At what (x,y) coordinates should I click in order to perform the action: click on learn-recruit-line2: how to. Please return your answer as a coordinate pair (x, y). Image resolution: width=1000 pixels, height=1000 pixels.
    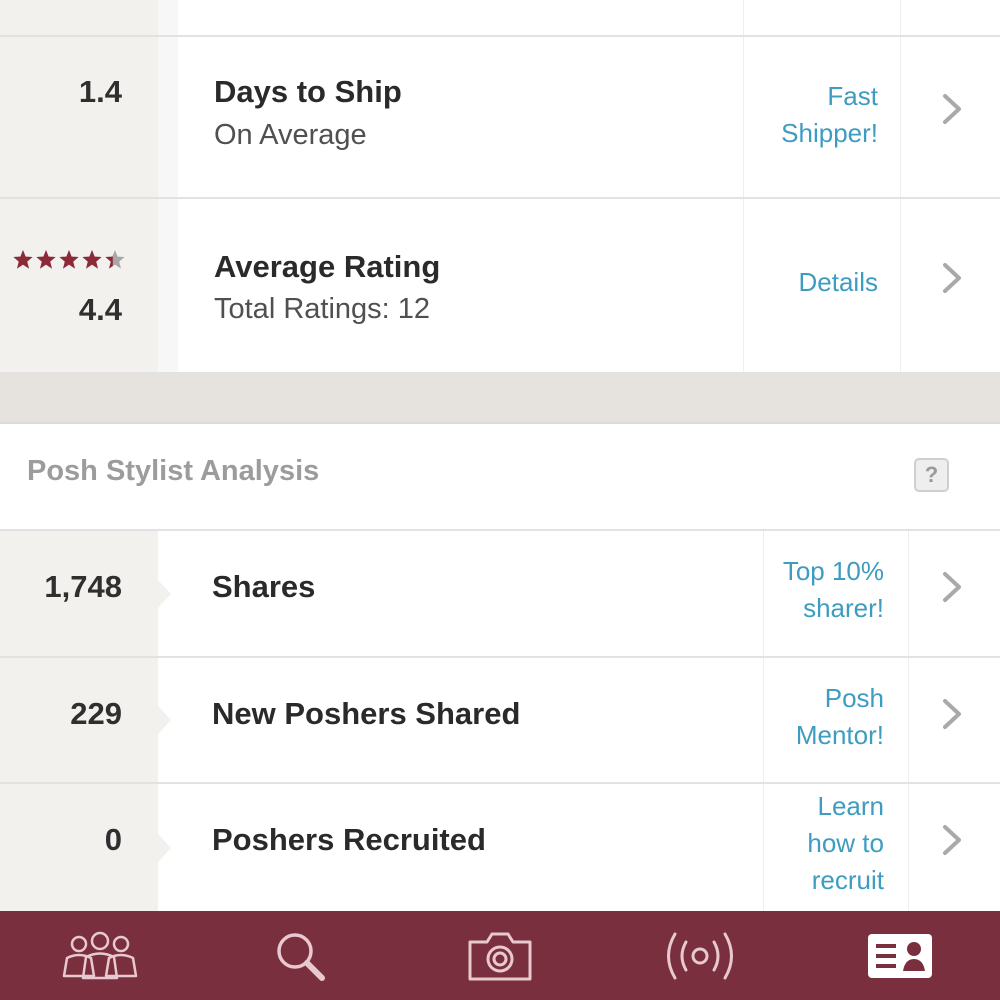
    Looking at the image, I should click on (845, 843).